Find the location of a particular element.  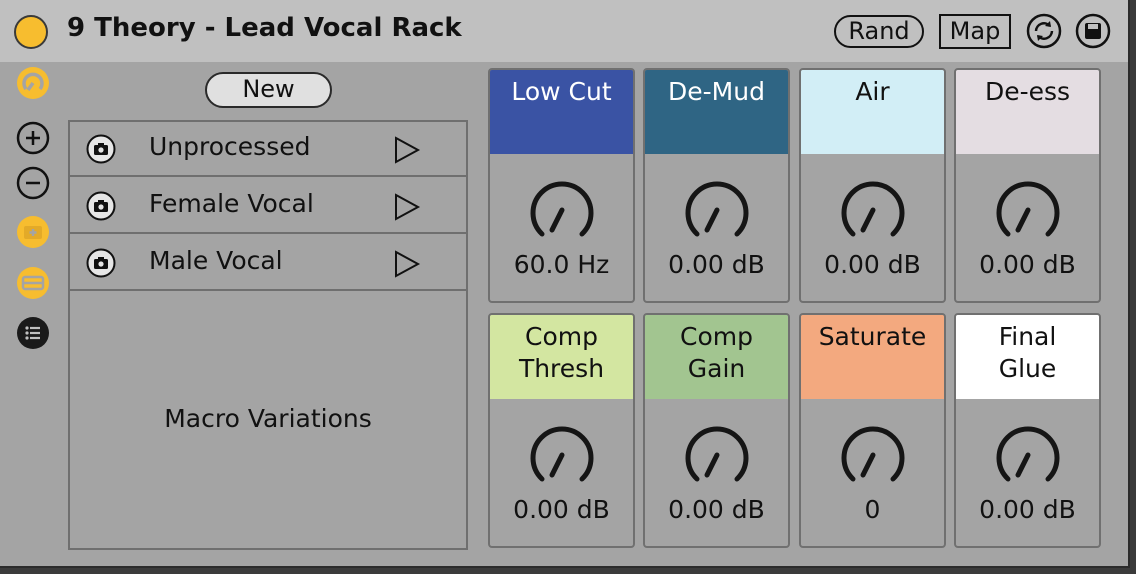

macro-label: Low Cut is located at coordinates (561, 112).